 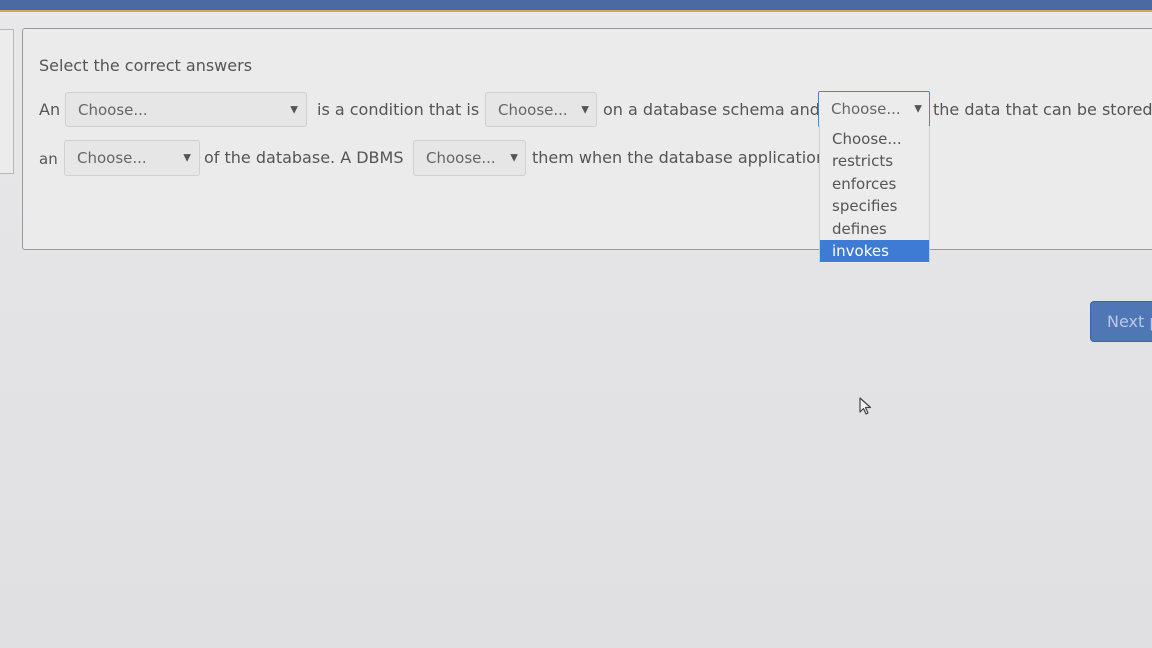 What do you see at coordinates (874, 229) in the screenshot?
I see `dropdown-option-defines: defines` at bounding box center [874, 229].